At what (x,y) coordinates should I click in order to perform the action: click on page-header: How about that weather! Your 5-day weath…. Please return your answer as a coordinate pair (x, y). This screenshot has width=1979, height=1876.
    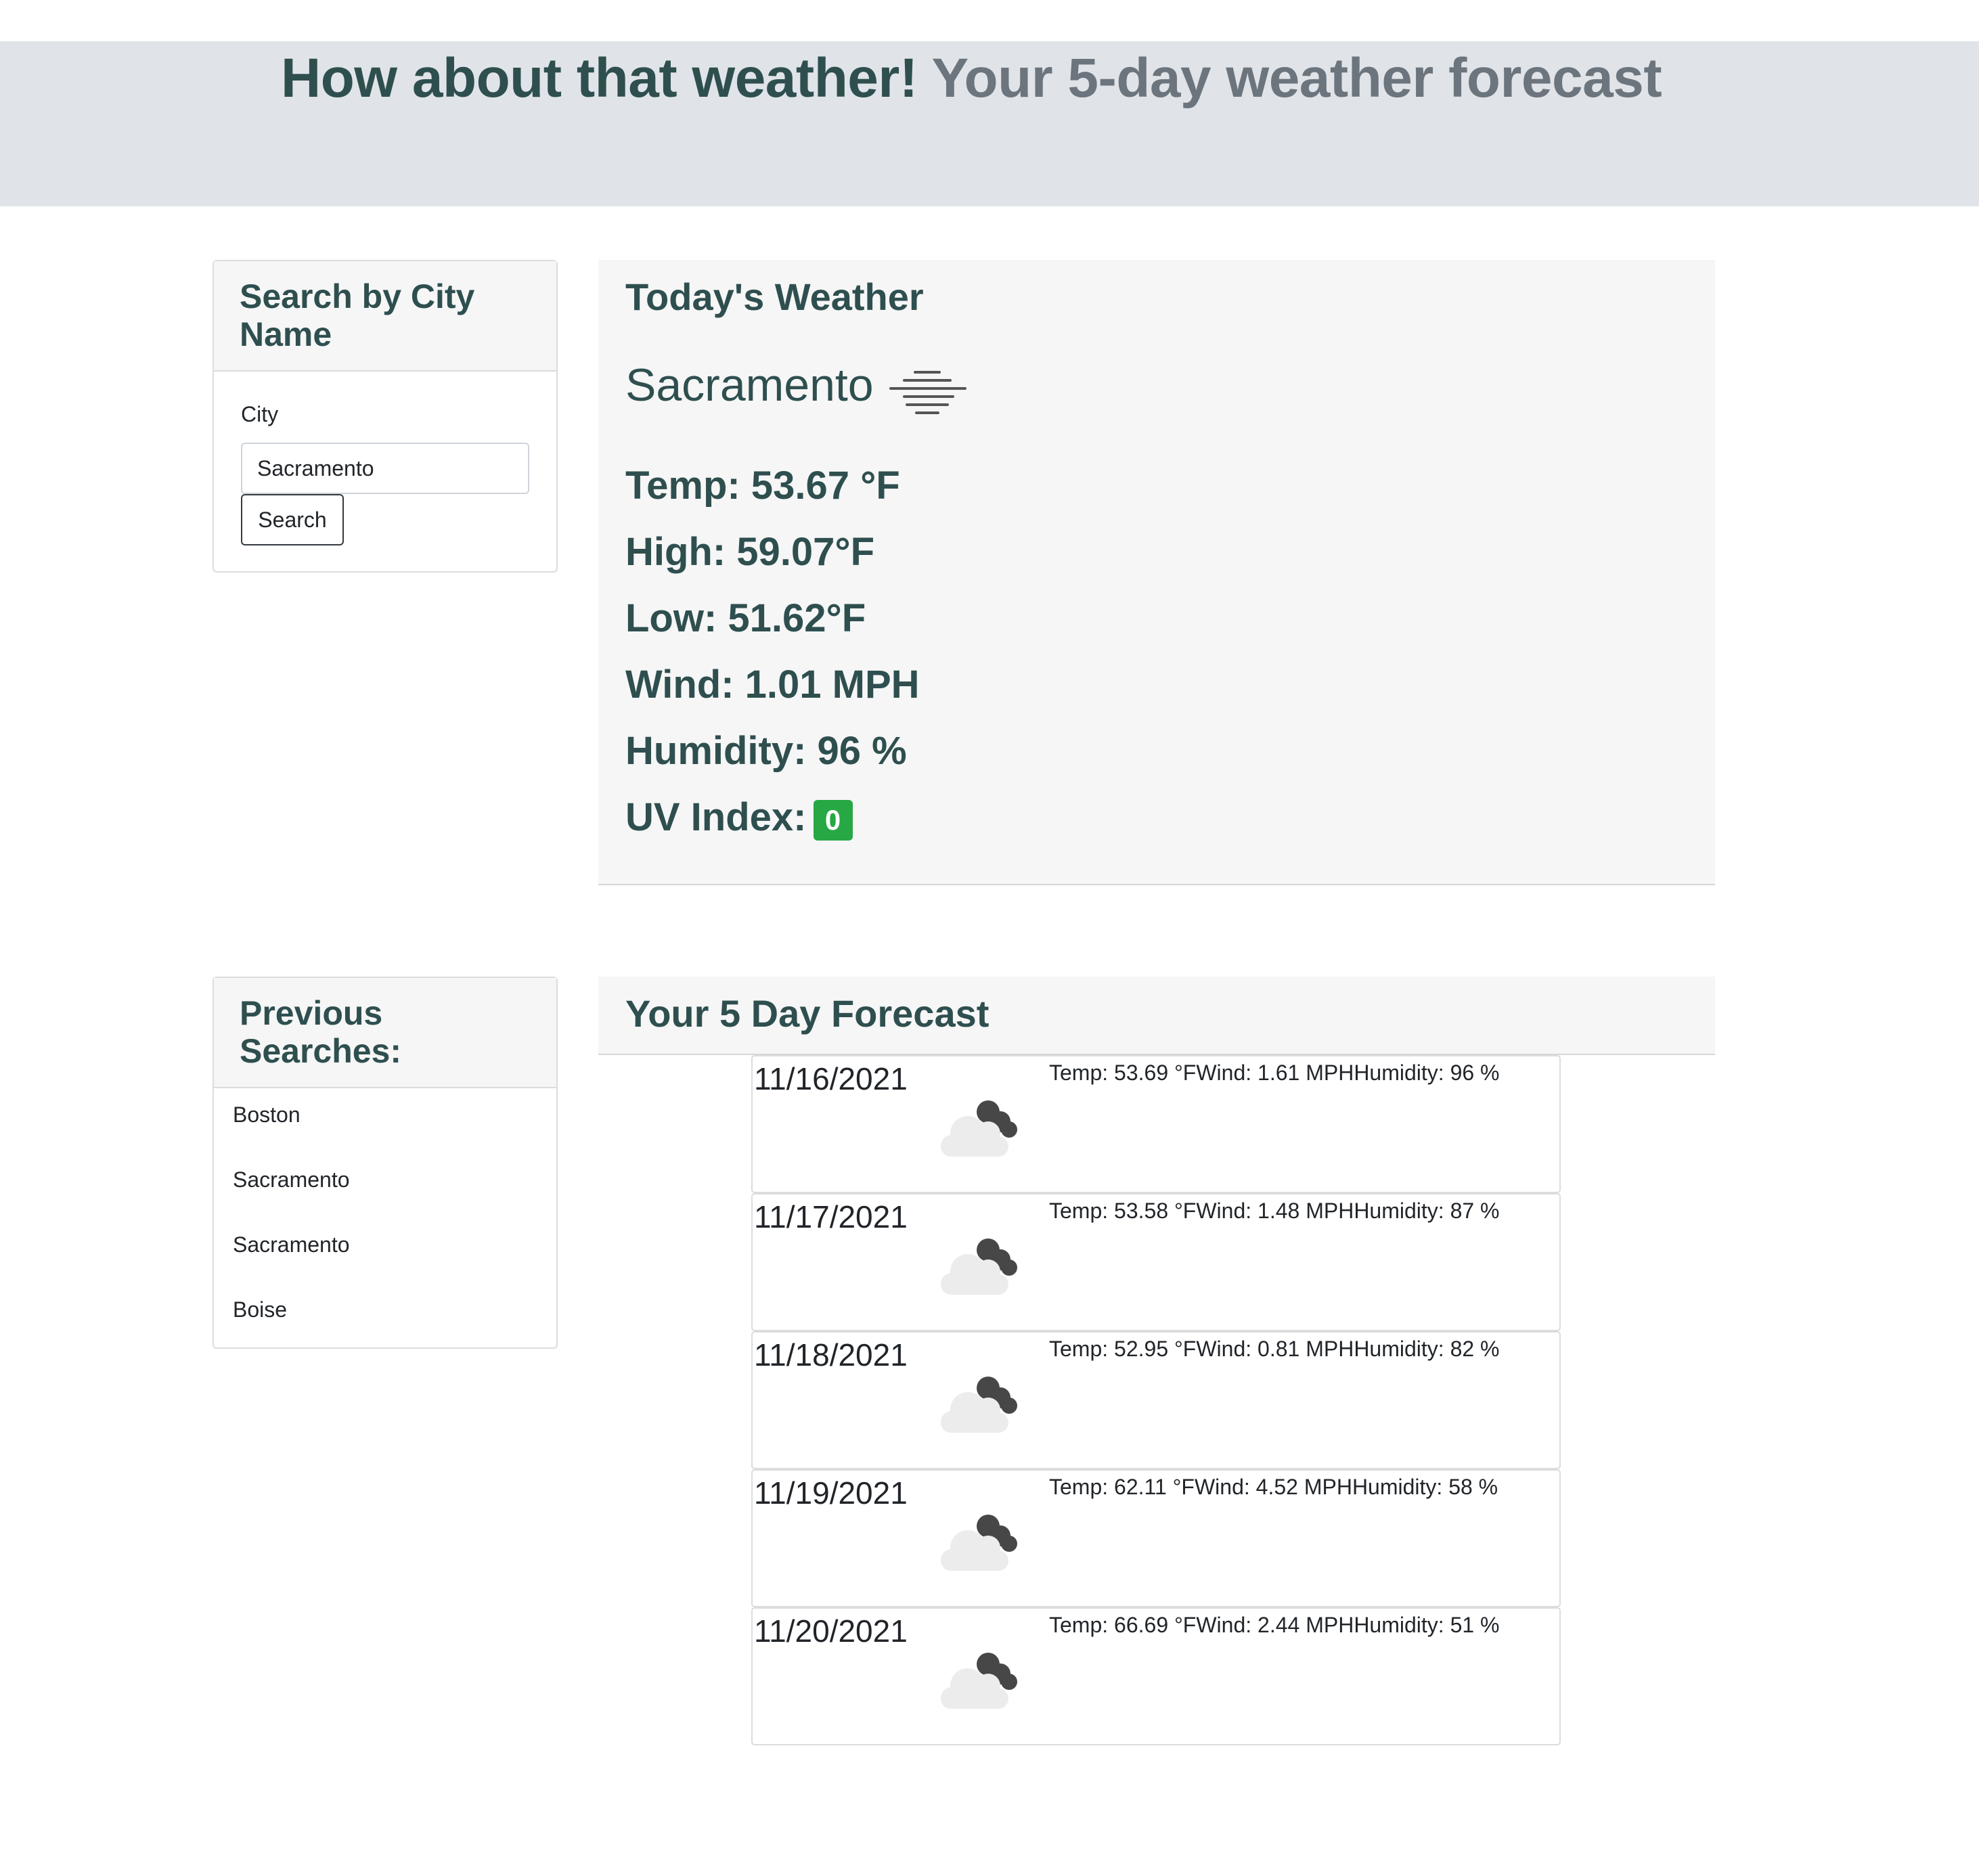
    Looking at the image, I should click on (989, 123).